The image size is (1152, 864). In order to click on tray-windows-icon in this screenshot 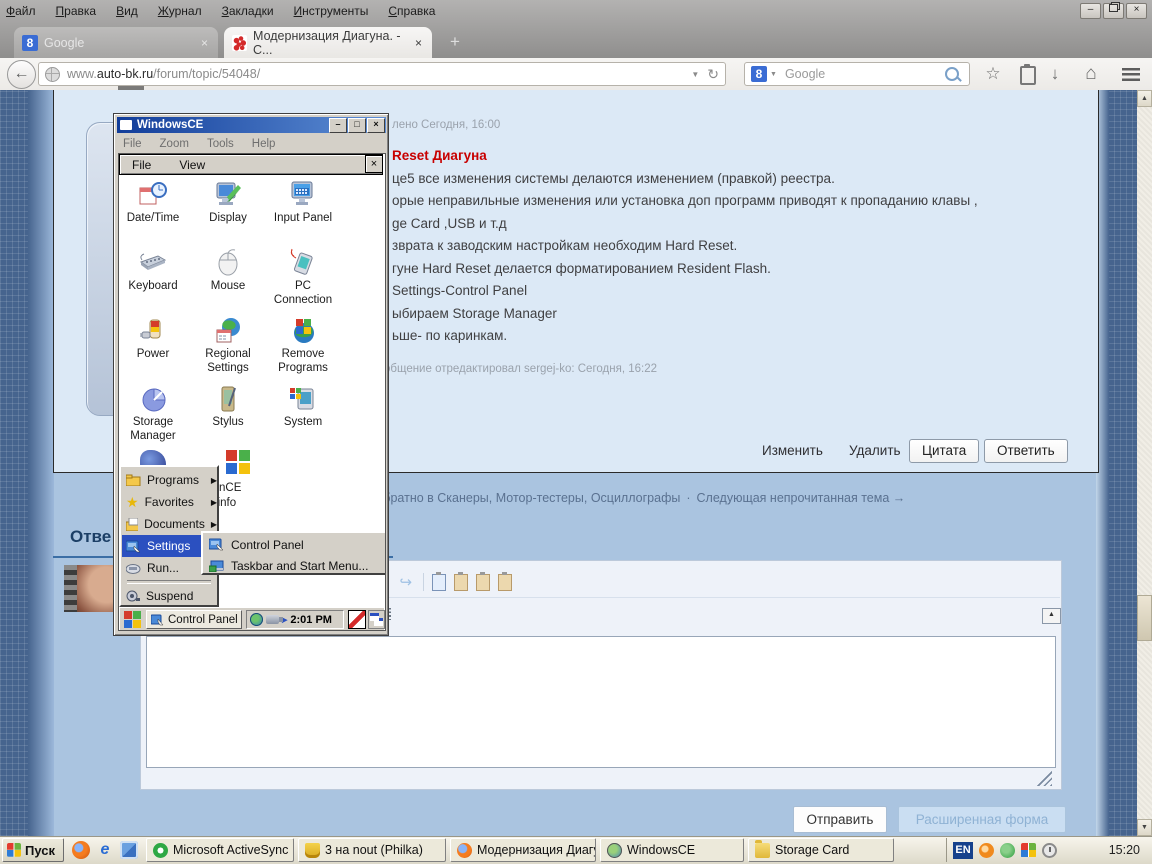, I will do `click(1028, 850)`.